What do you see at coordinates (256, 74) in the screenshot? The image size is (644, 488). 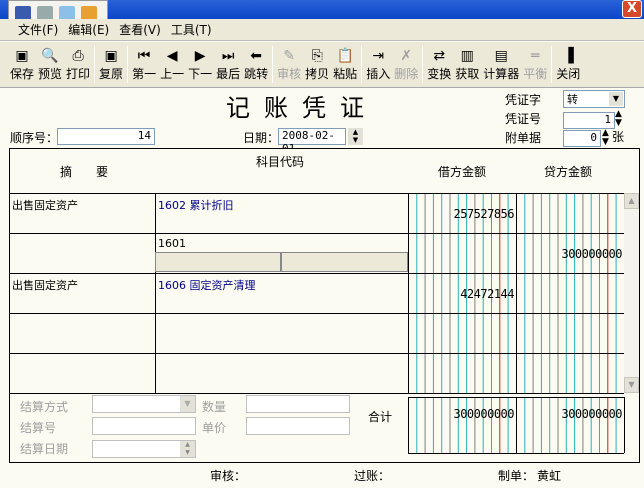 I see `toolbar-label: 跳转` at bounding box center [256, 74].